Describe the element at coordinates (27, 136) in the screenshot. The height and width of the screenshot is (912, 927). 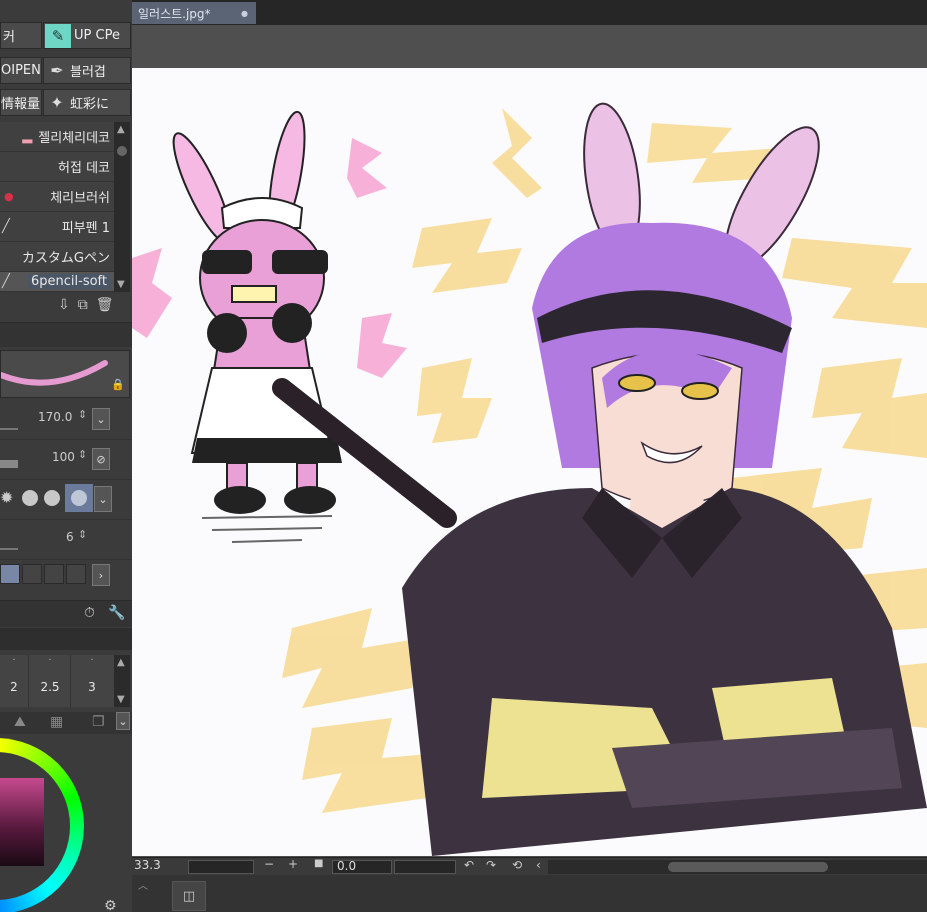
I see `brush-preview-icon: ▂` at that location.